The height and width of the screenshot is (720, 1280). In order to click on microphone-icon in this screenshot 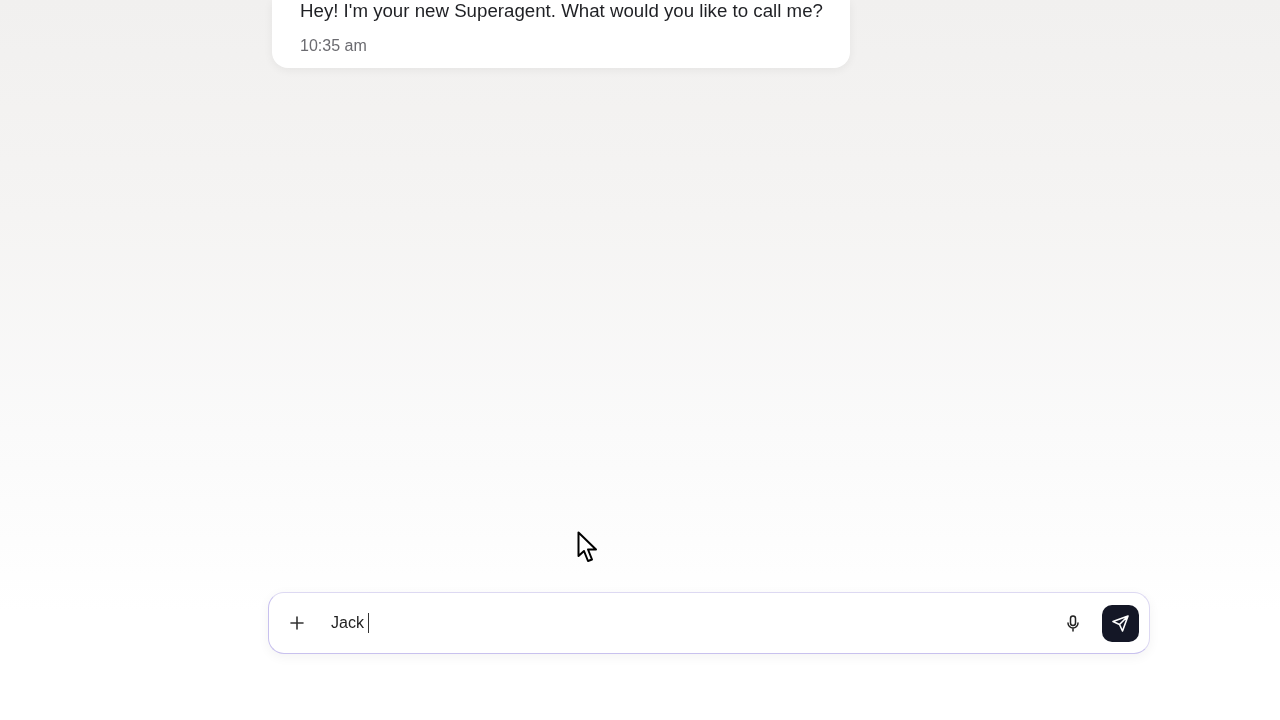, I will do `click(1073, 623)`.